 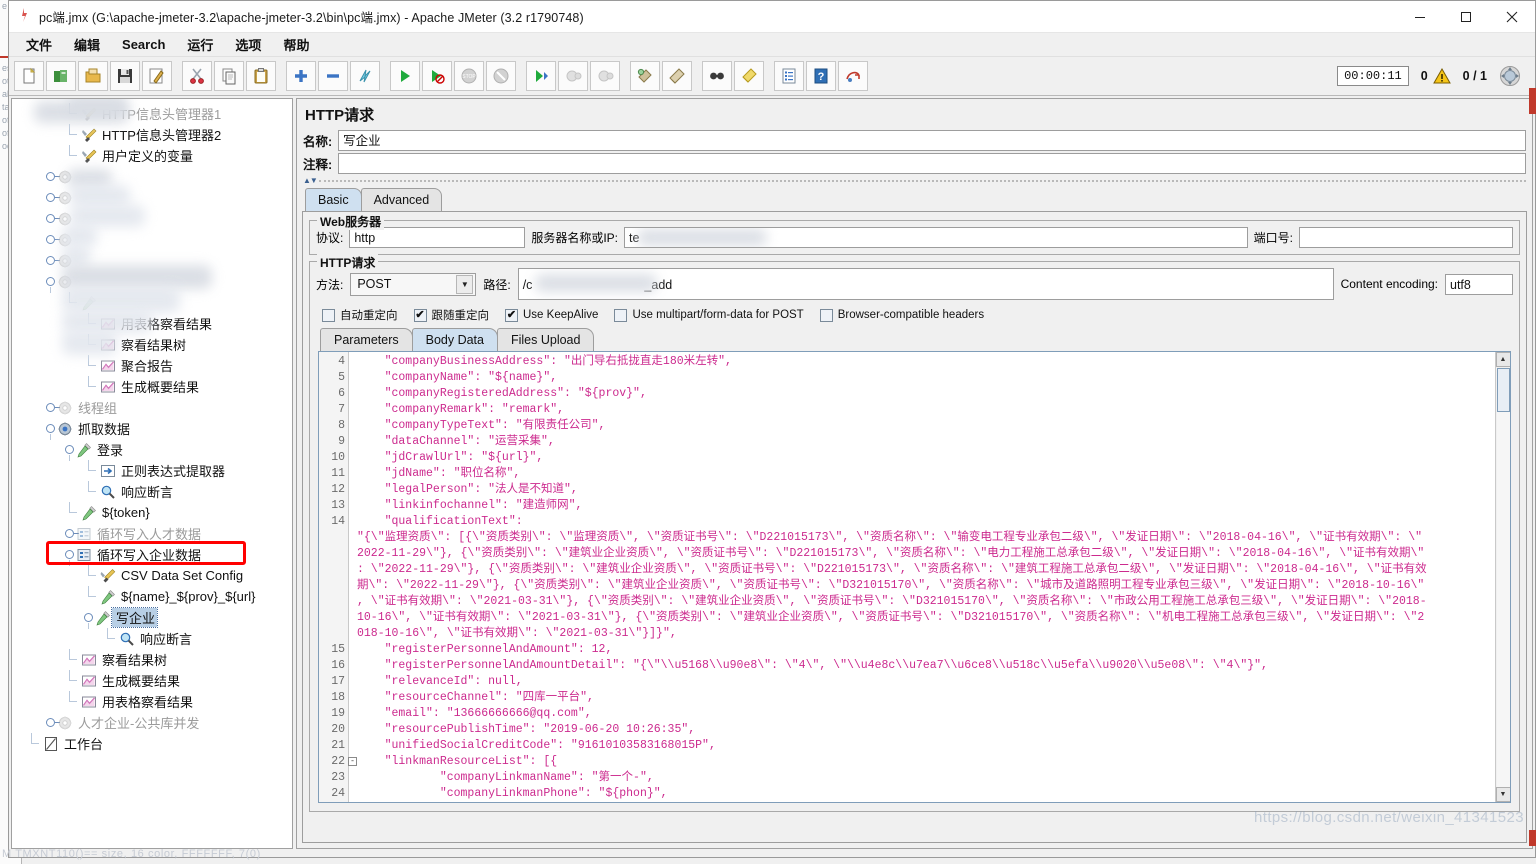 I want to click on paste-icon, so click(x=261, y=76).